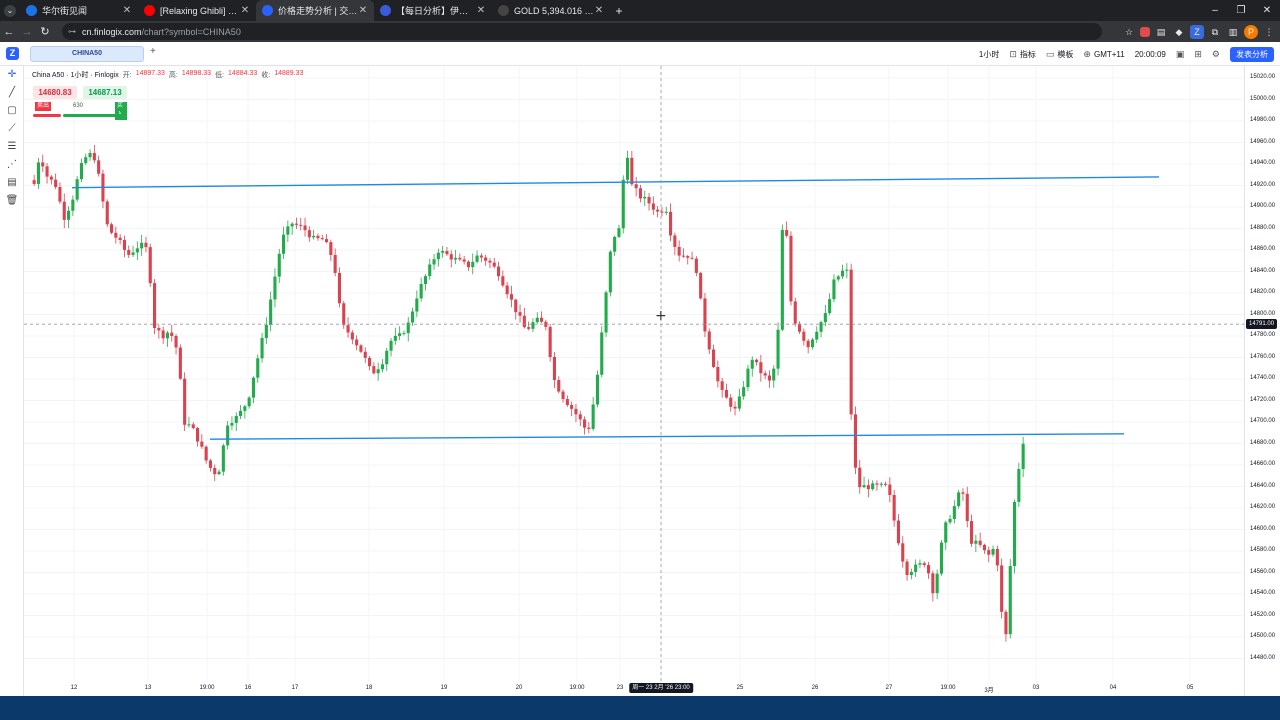  What do you see at coordinates (1145, 31) in the screenshot?
I see `extension-icon` at bounding box center [1145, 31].